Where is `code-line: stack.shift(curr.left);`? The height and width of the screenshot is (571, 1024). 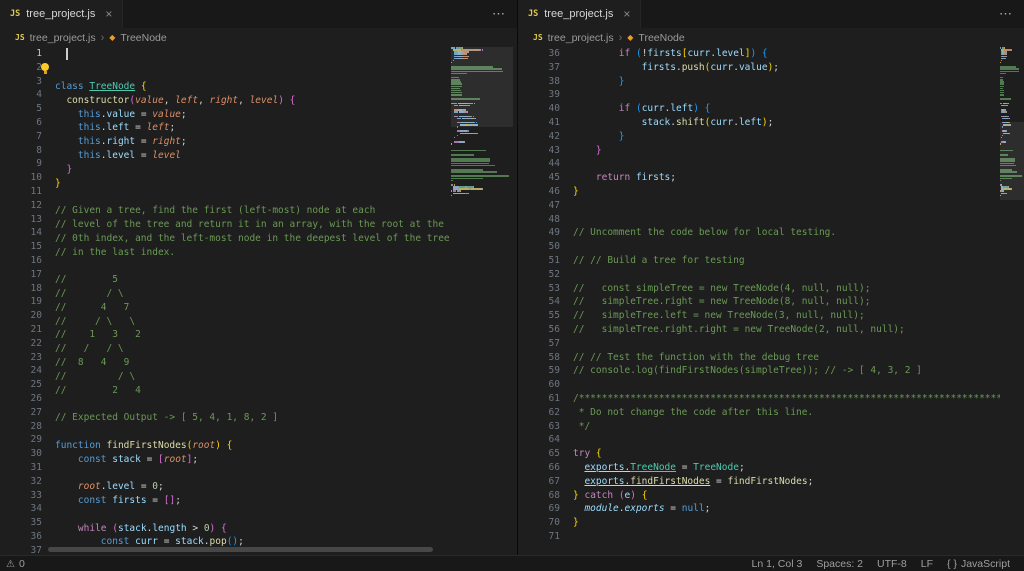
code-line: stack.shift(curr.left); is located at coordinates (798, 123).